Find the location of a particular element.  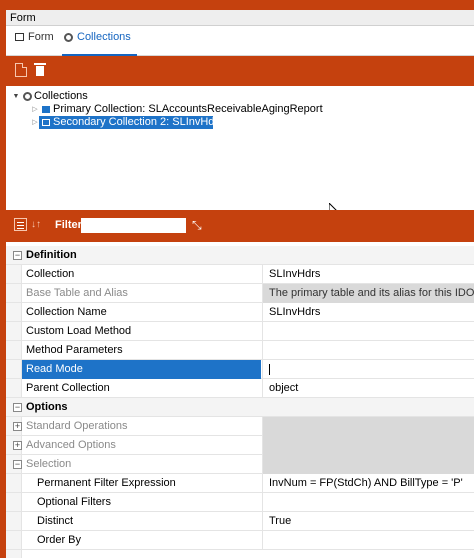

filter-input is located at coordinates (133, 225).